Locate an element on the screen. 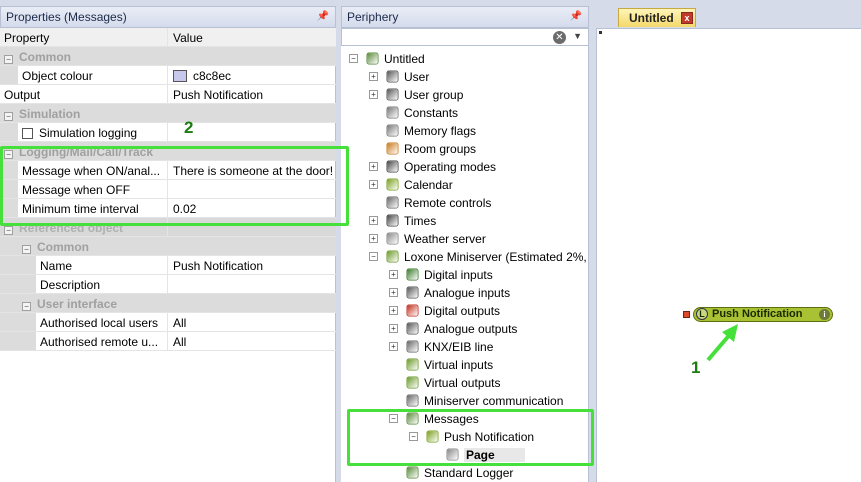  tab-untitled: Untitled x is located at coordinates (657, 17).